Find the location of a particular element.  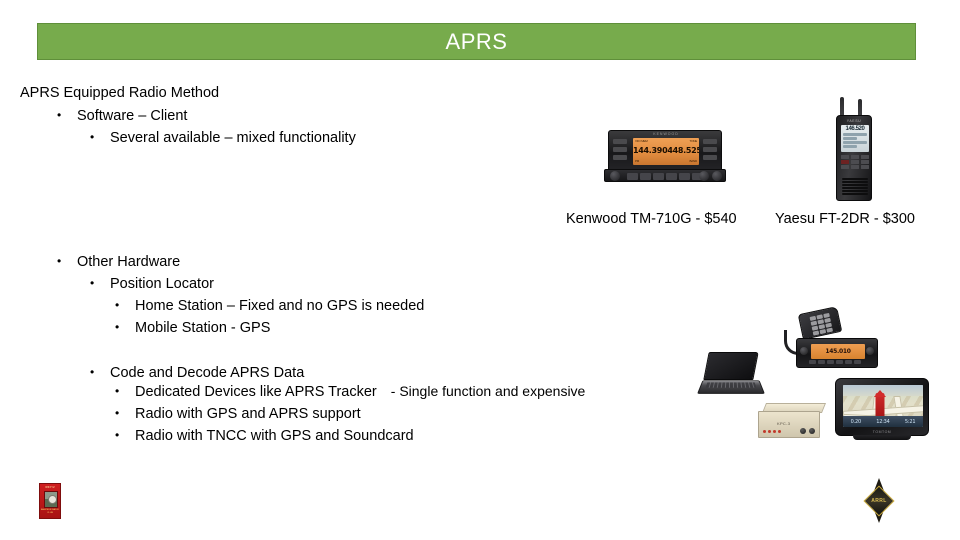

gps-shell: 0.20 12:34 5:21 TOMTOM is located at coordinates (882, 407).